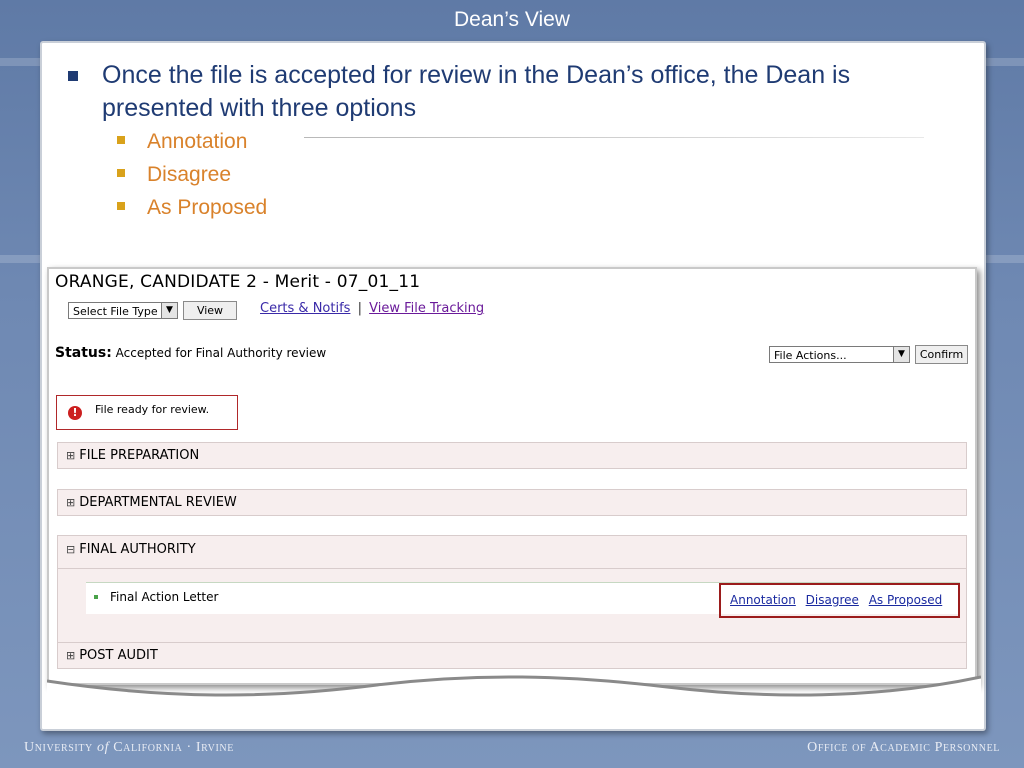 The height and width of the screenshot is (768, 1024). I want to click on section-label: FINAL AUTHORITY, so click(137, 549).